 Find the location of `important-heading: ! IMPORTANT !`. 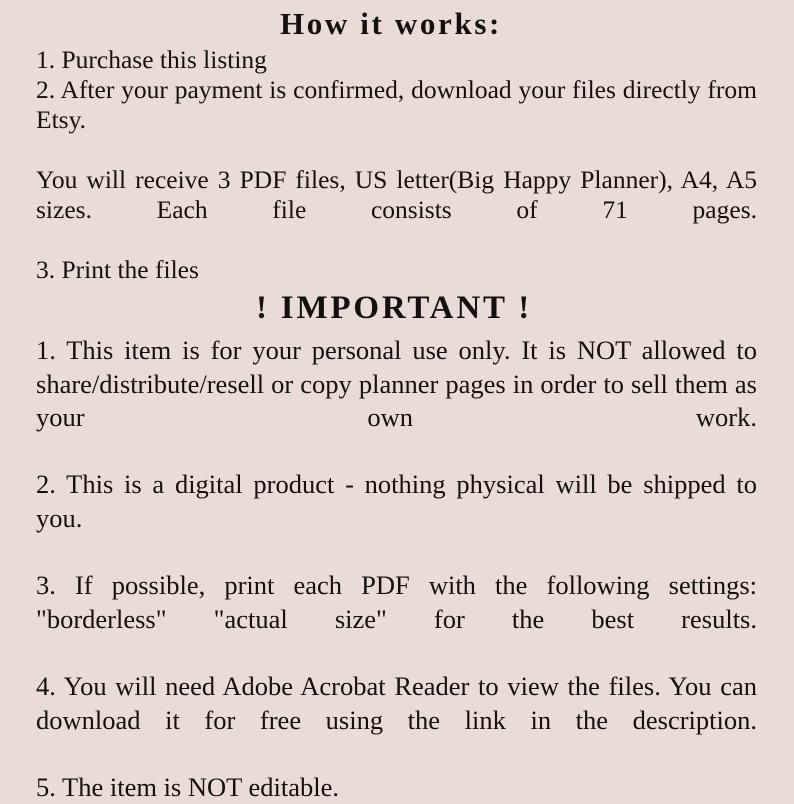

important-heading: ! IMPORTANT ! is located at coordinates (394, 308).